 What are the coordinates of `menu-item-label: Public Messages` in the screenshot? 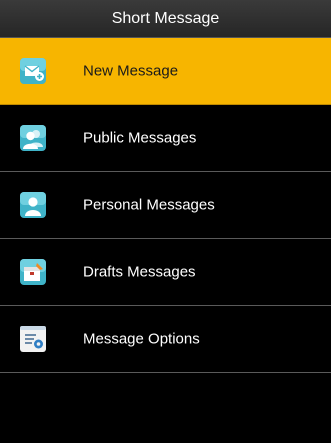 It's located at (140, 138).